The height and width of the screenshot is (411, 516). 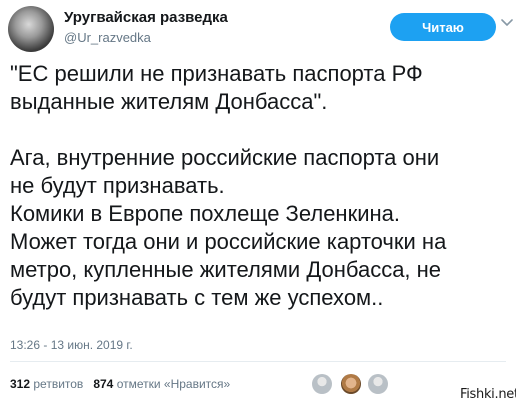 I want to click on likes-label: отметки «Нравится», so click(x=173, y=384).